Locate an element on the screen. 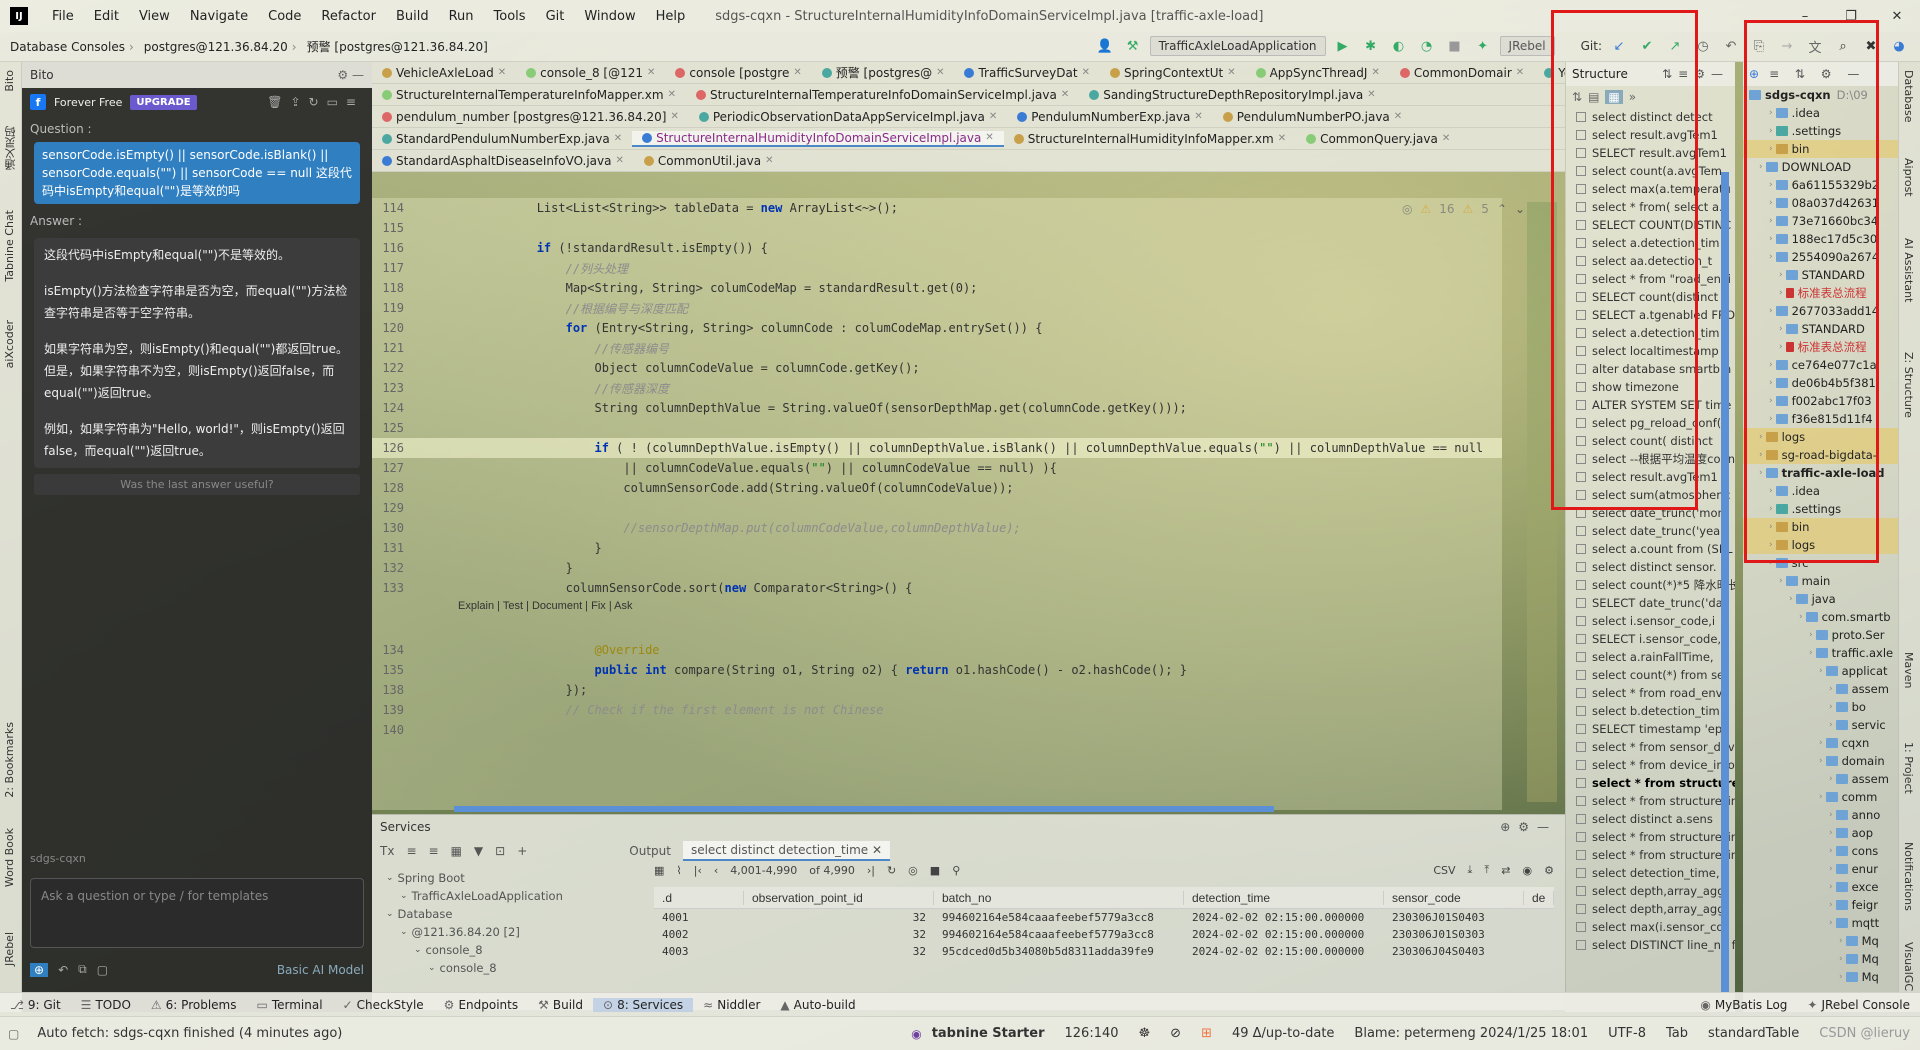  screen-icon: ⧉ is located at coordinates (82, 969).